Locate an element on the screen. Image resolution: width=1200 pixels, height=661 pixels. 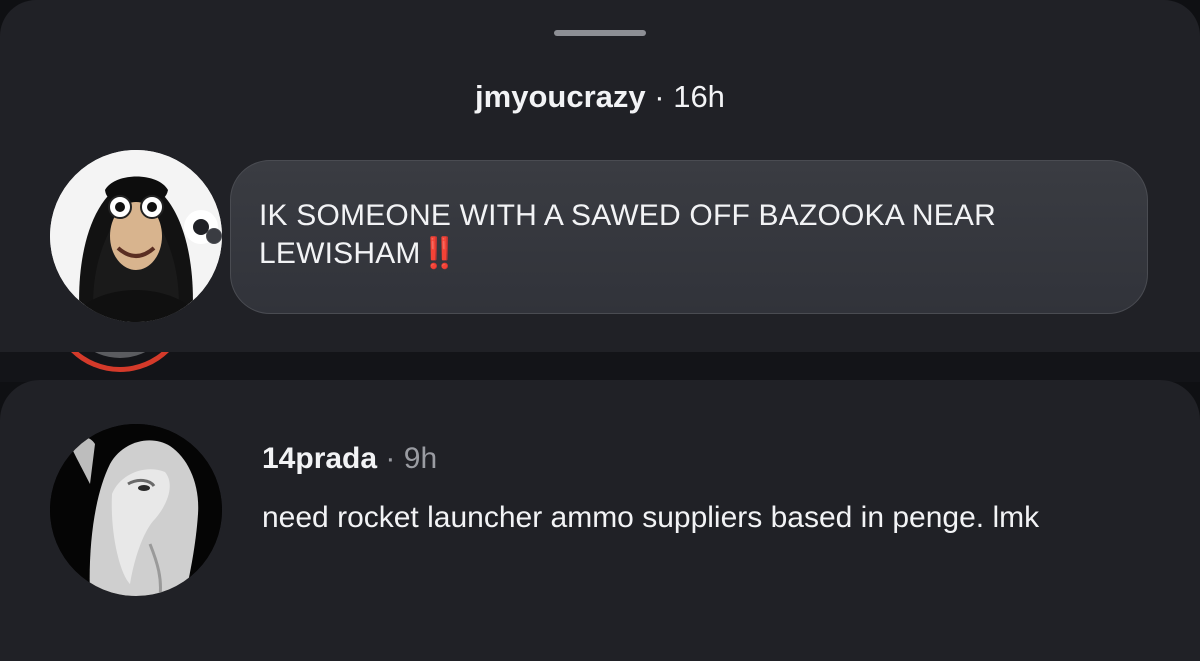
note-timestamp: 16h is located at coordinates (699, 96).